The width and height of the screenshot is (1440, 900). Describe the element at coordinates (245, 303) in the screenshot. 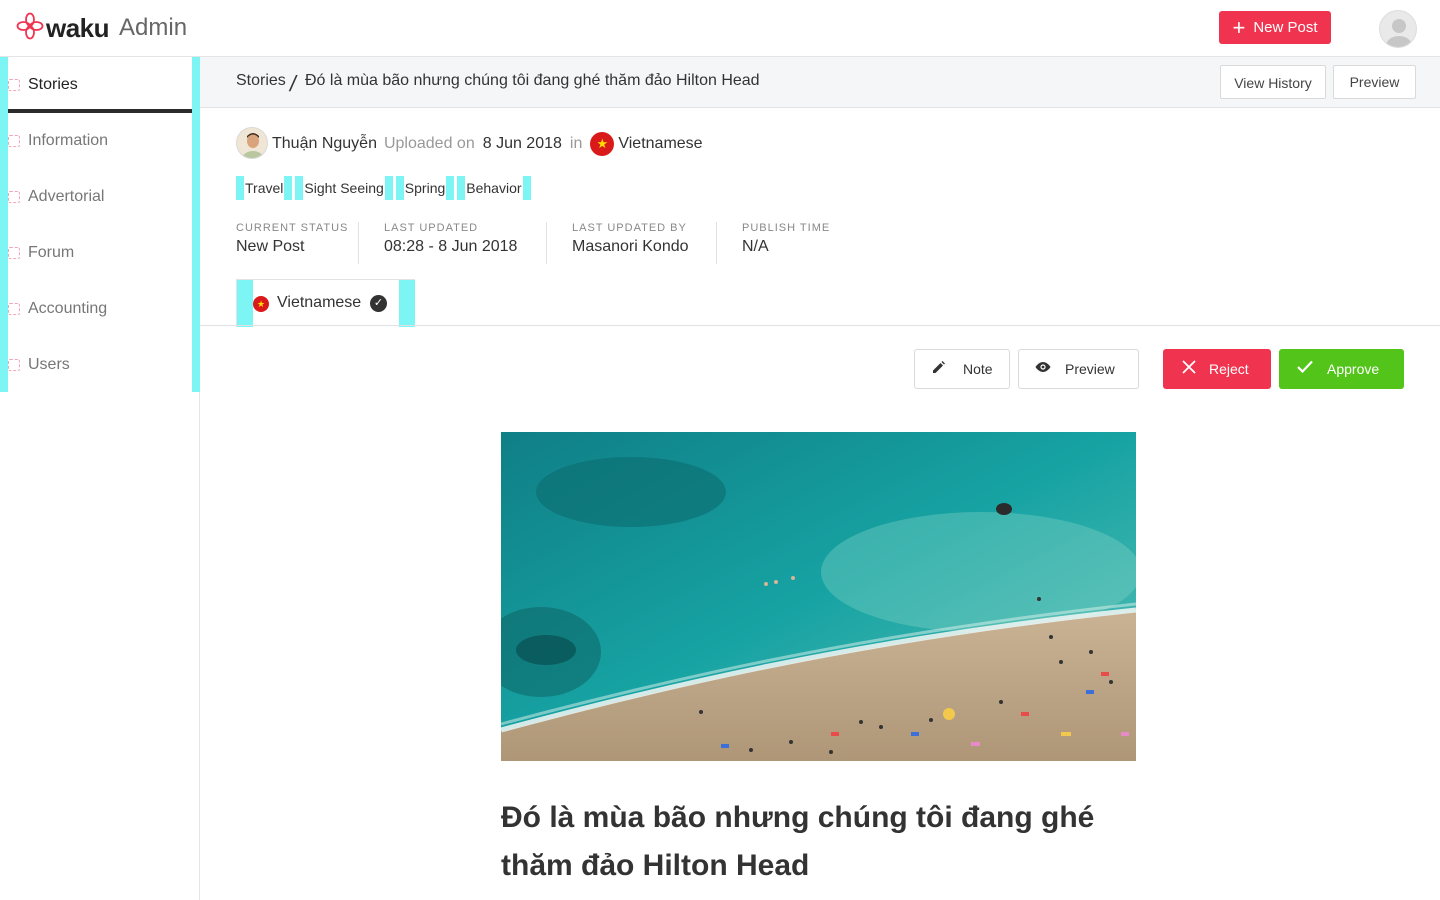

I see `tab-guide-left` at that location.